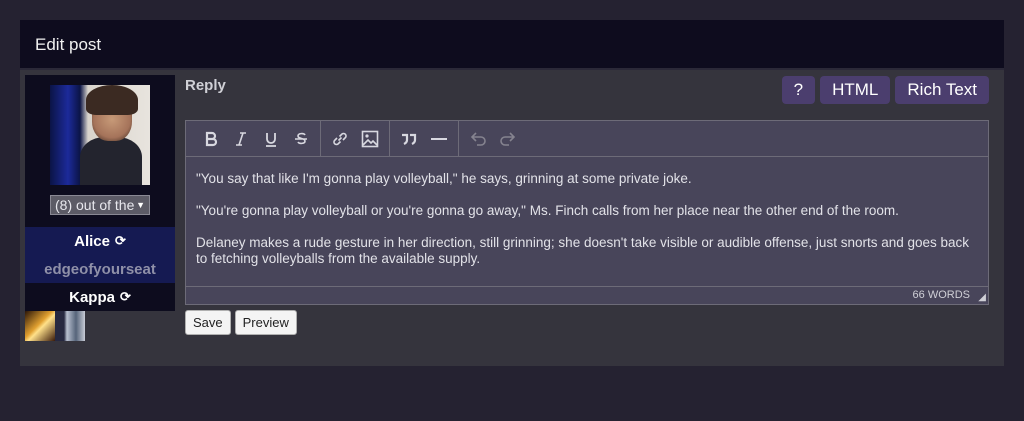 This screenshot has width=1024, height=421. What do you see at coordinates (409, 139) in the screenshot?
I see `blockquote-icon` at bounding box center [409, 139].